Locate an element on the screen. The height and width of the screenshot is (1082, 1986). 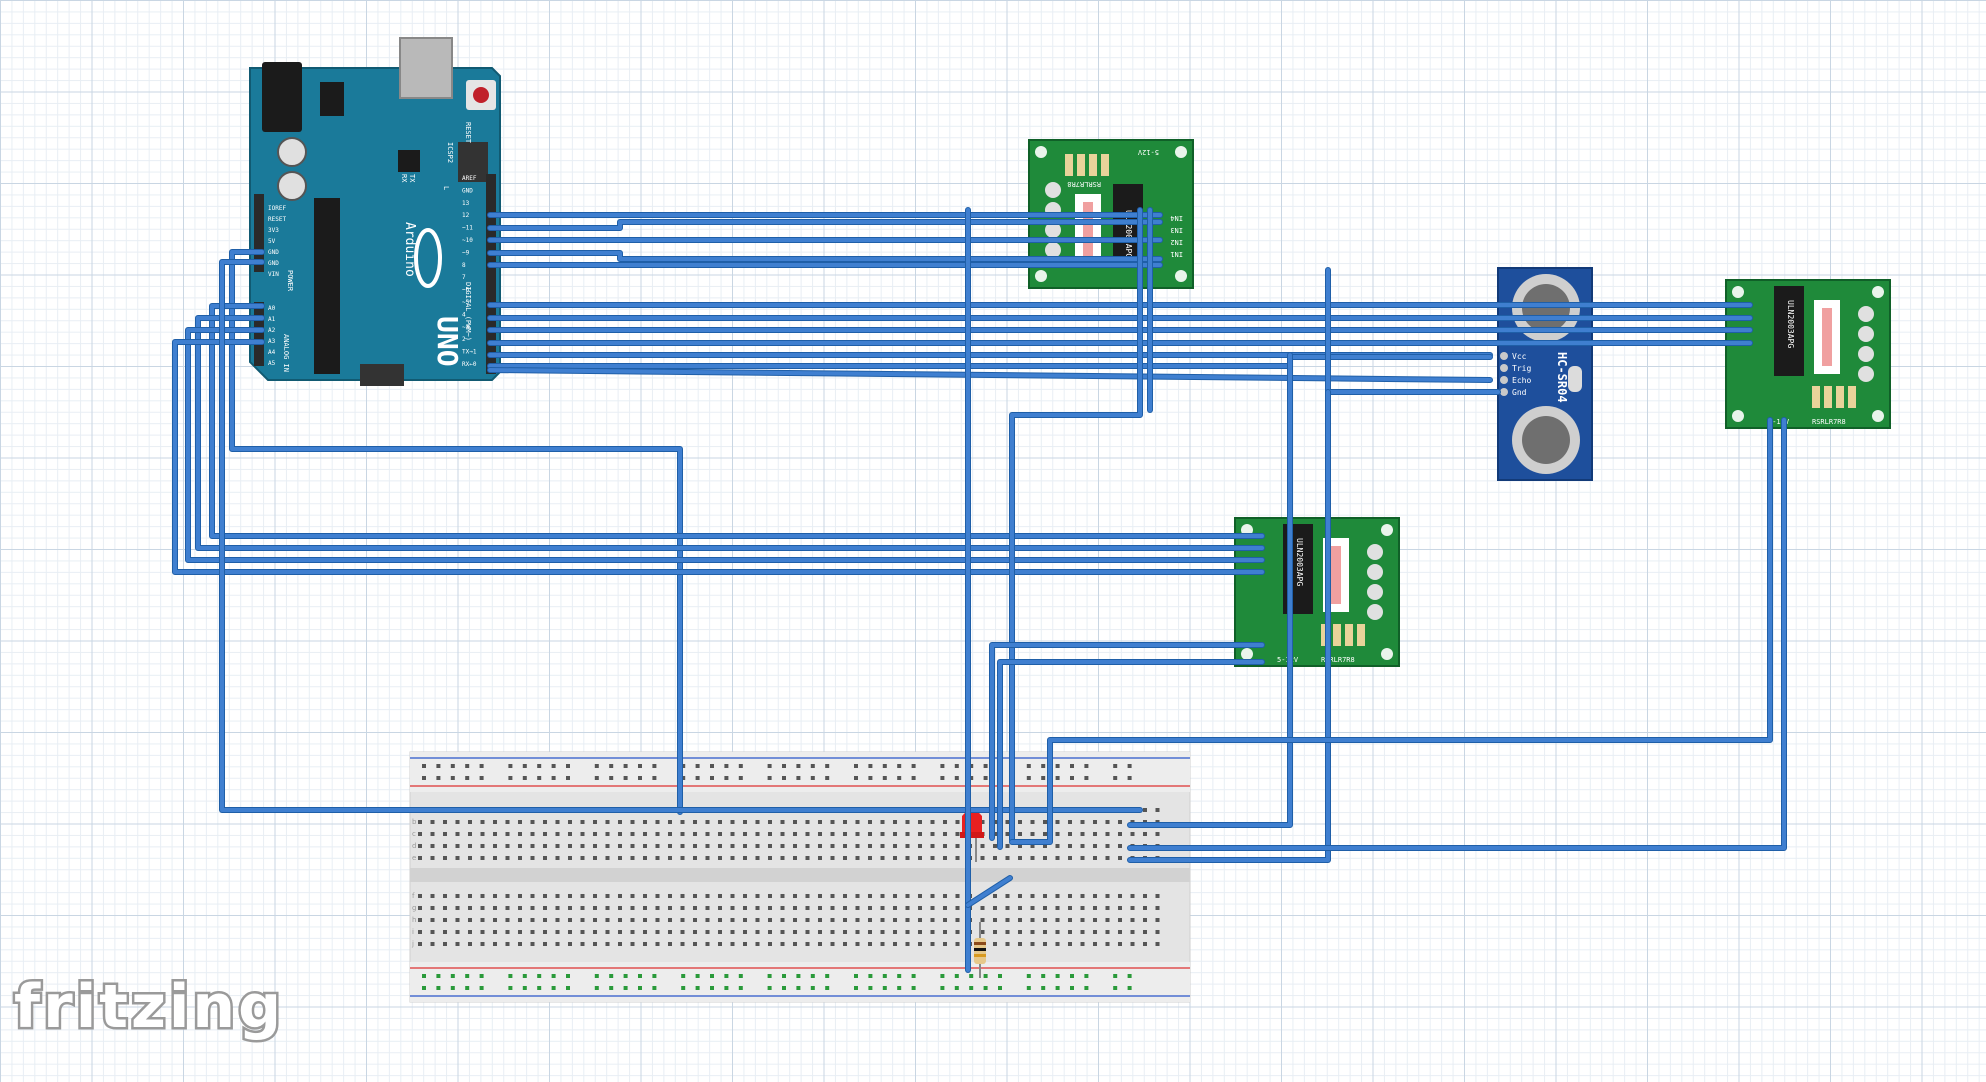
power-label: 5-12V is located at coordinates (1148, 152).